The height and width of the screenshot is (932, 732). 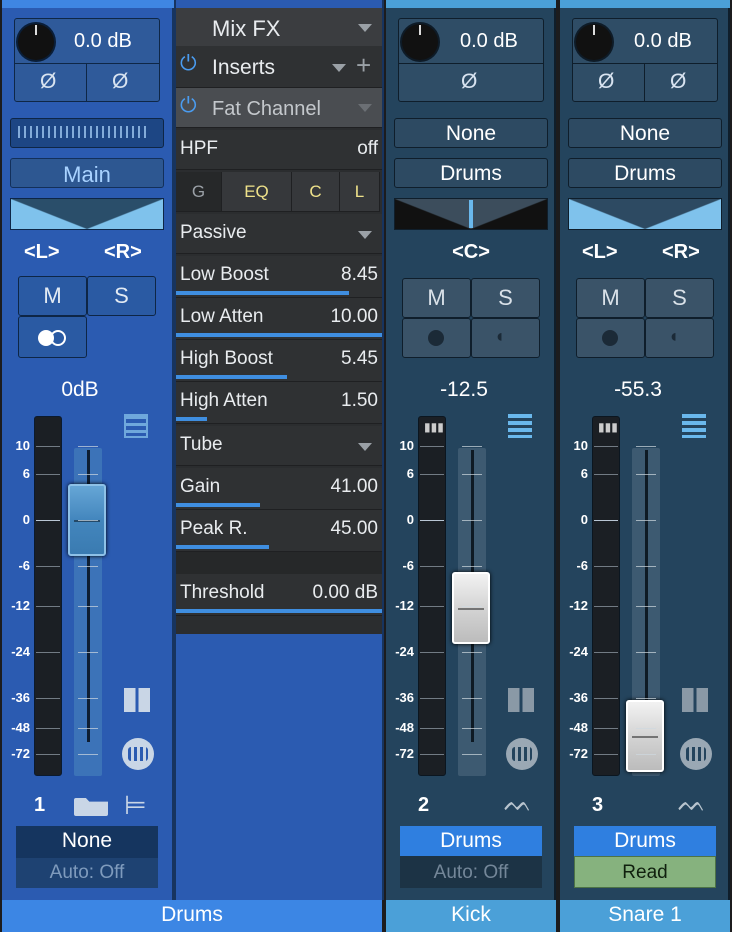 I want to click on snare-scale-label: 0, so click(x=584, y=519).